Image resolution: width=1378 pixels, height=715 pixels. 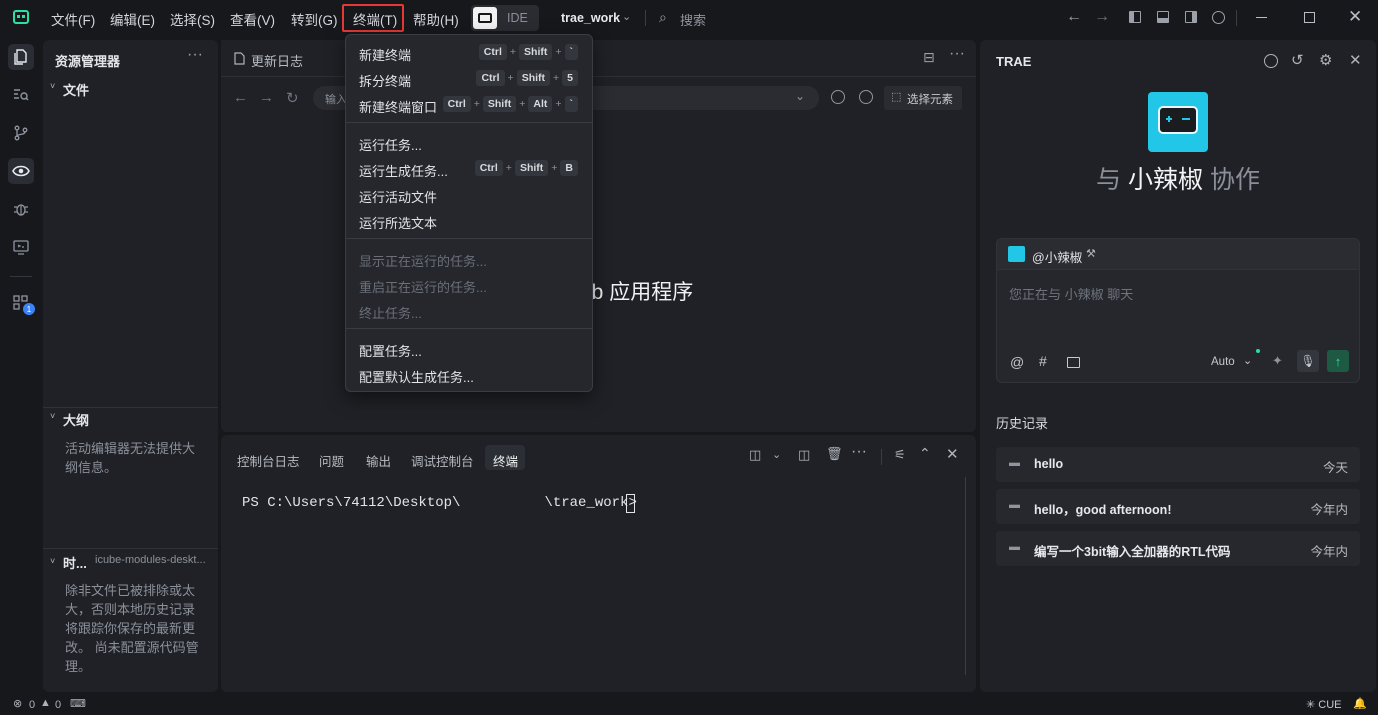 I want to click on microphone-icon: 🎙, so click(x=1308, y=361).